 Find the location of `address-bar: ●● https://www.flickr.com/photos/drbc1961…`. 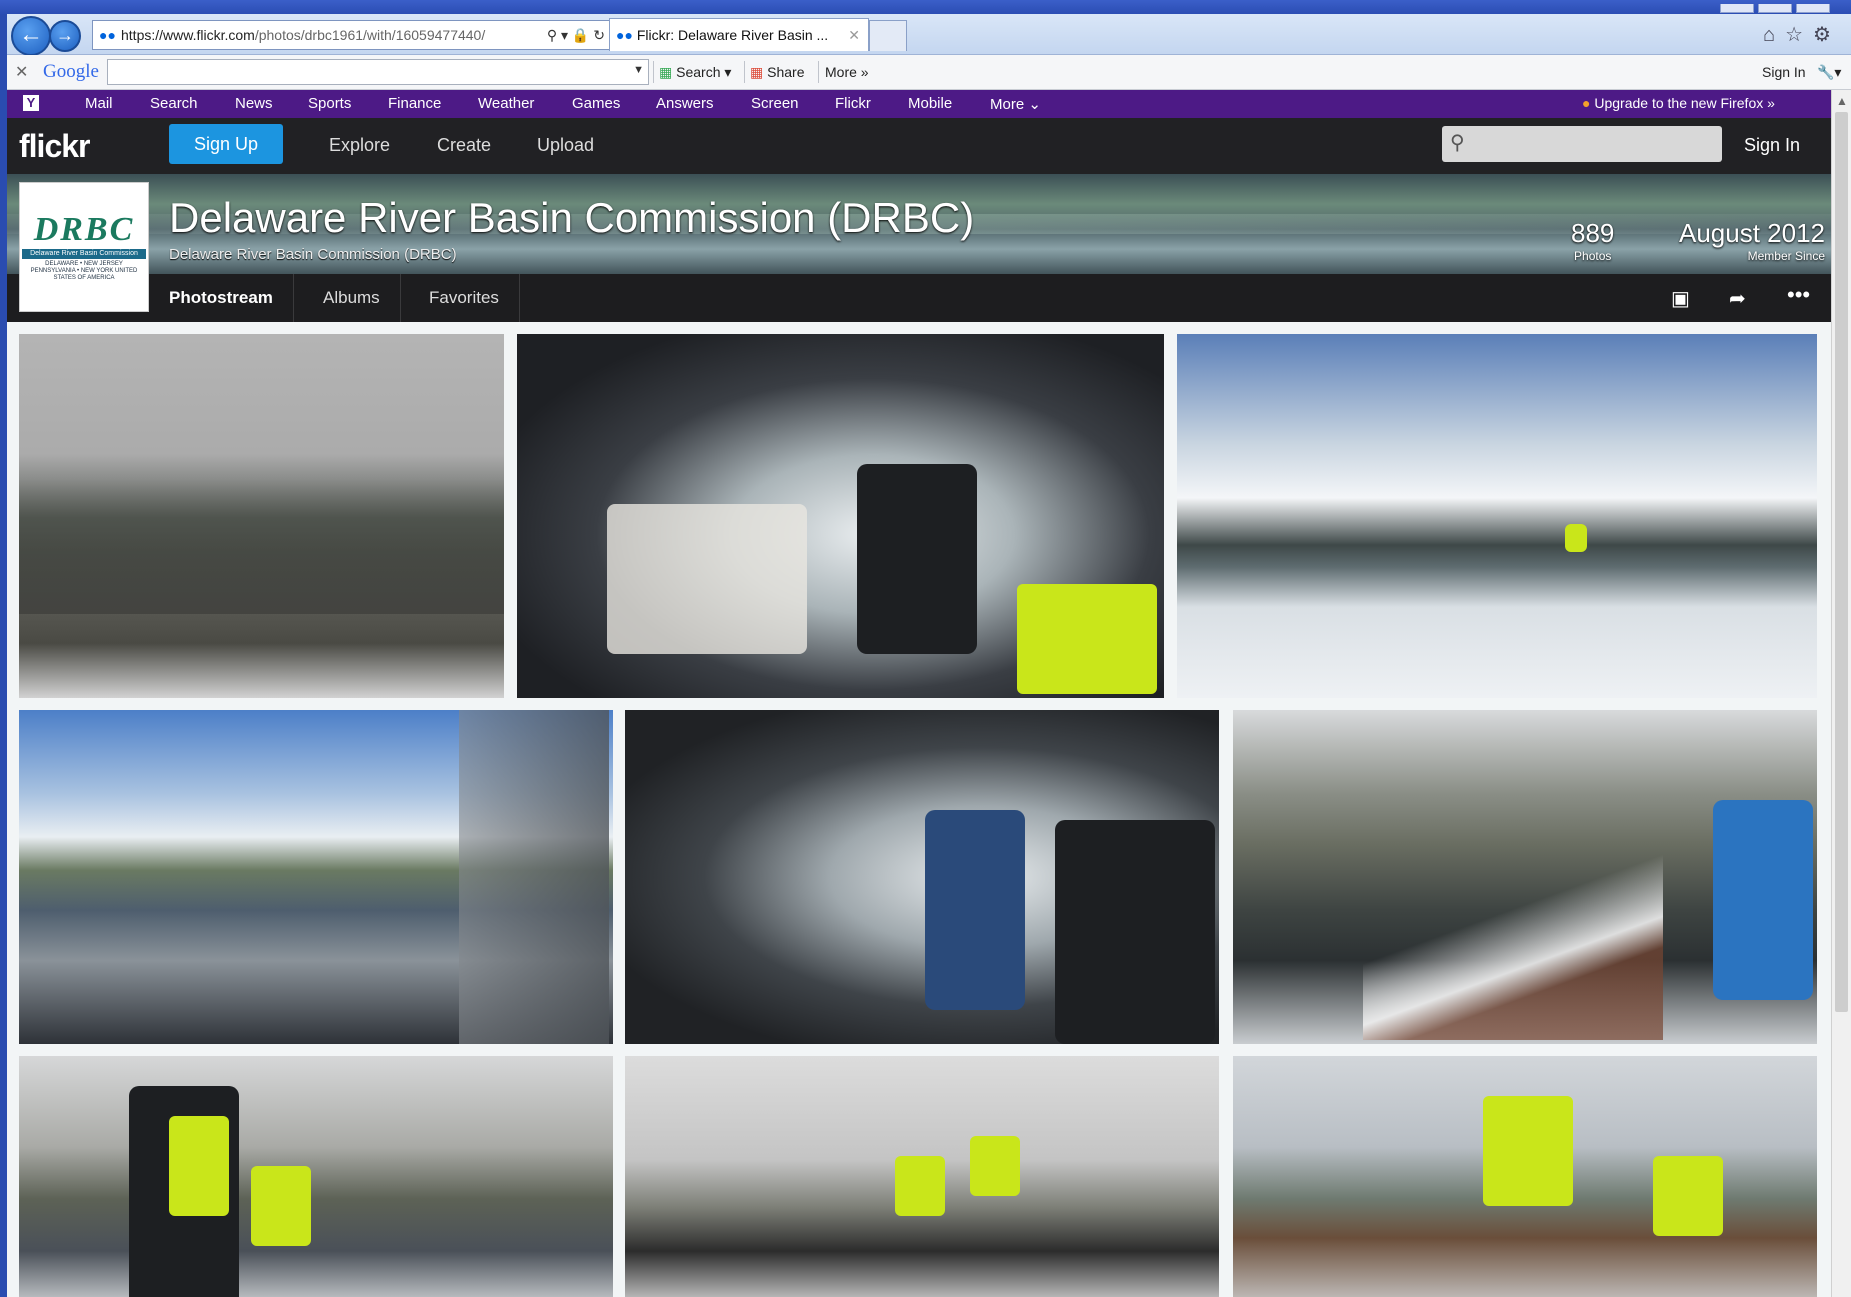

address-bar: ●● https://www.flickr.com/photos/drbc1961… is located at coordinates (353, 35).